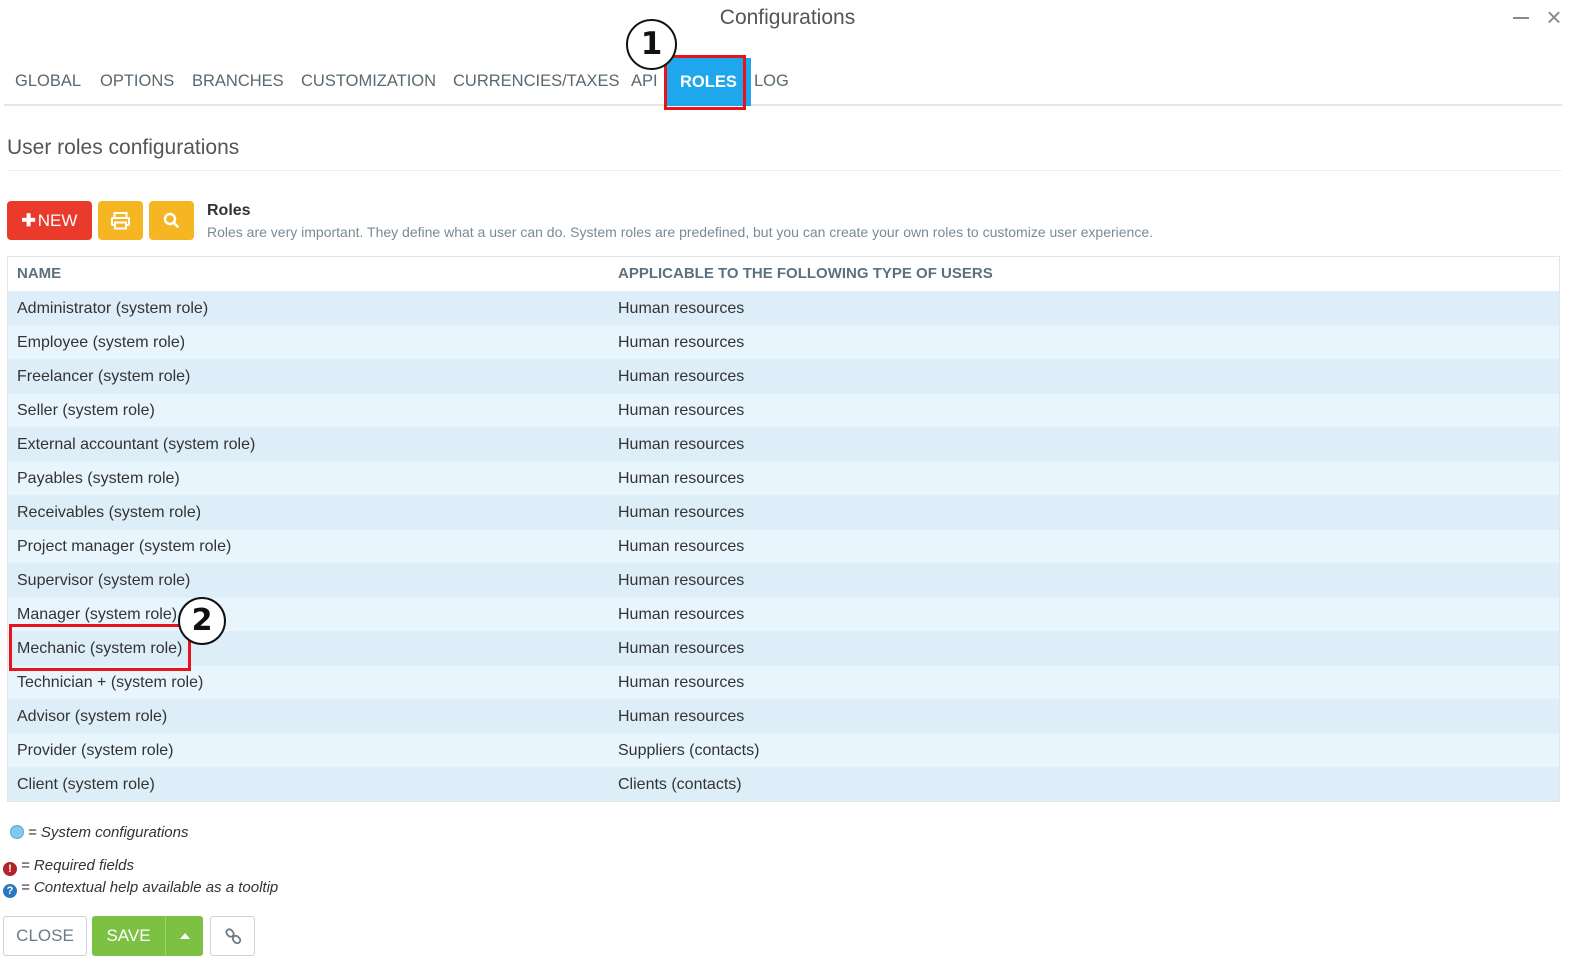 The image size is (1575, 966). I want to click on link-button, so click(232, 936).